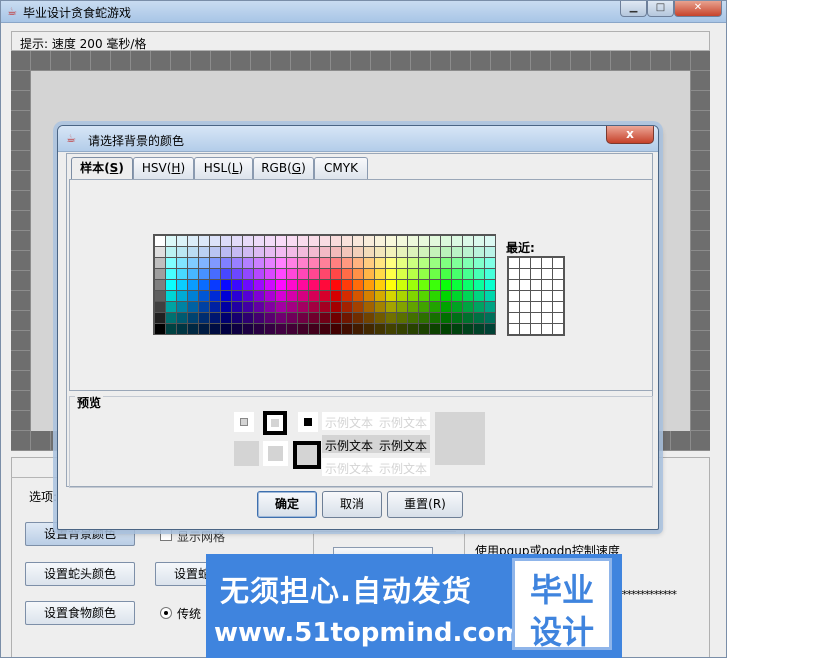  What do you see at coordinates (223, 168) in the screenshot?
I see `tab-hsl: HSL(L)` at bounding box center [223, 168].